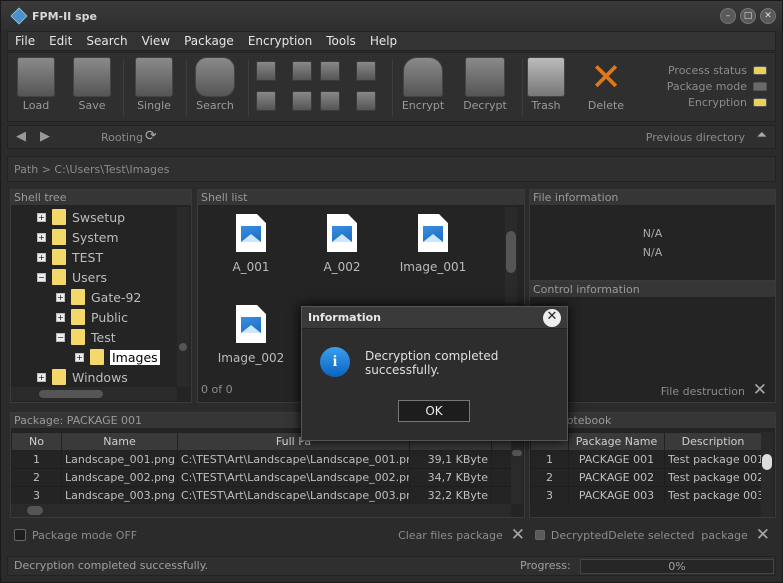  What do you see at coordinates (517, 468) in the screenshot?
I see `package-vertical-scrollbar` at bounding box center [517, 468].